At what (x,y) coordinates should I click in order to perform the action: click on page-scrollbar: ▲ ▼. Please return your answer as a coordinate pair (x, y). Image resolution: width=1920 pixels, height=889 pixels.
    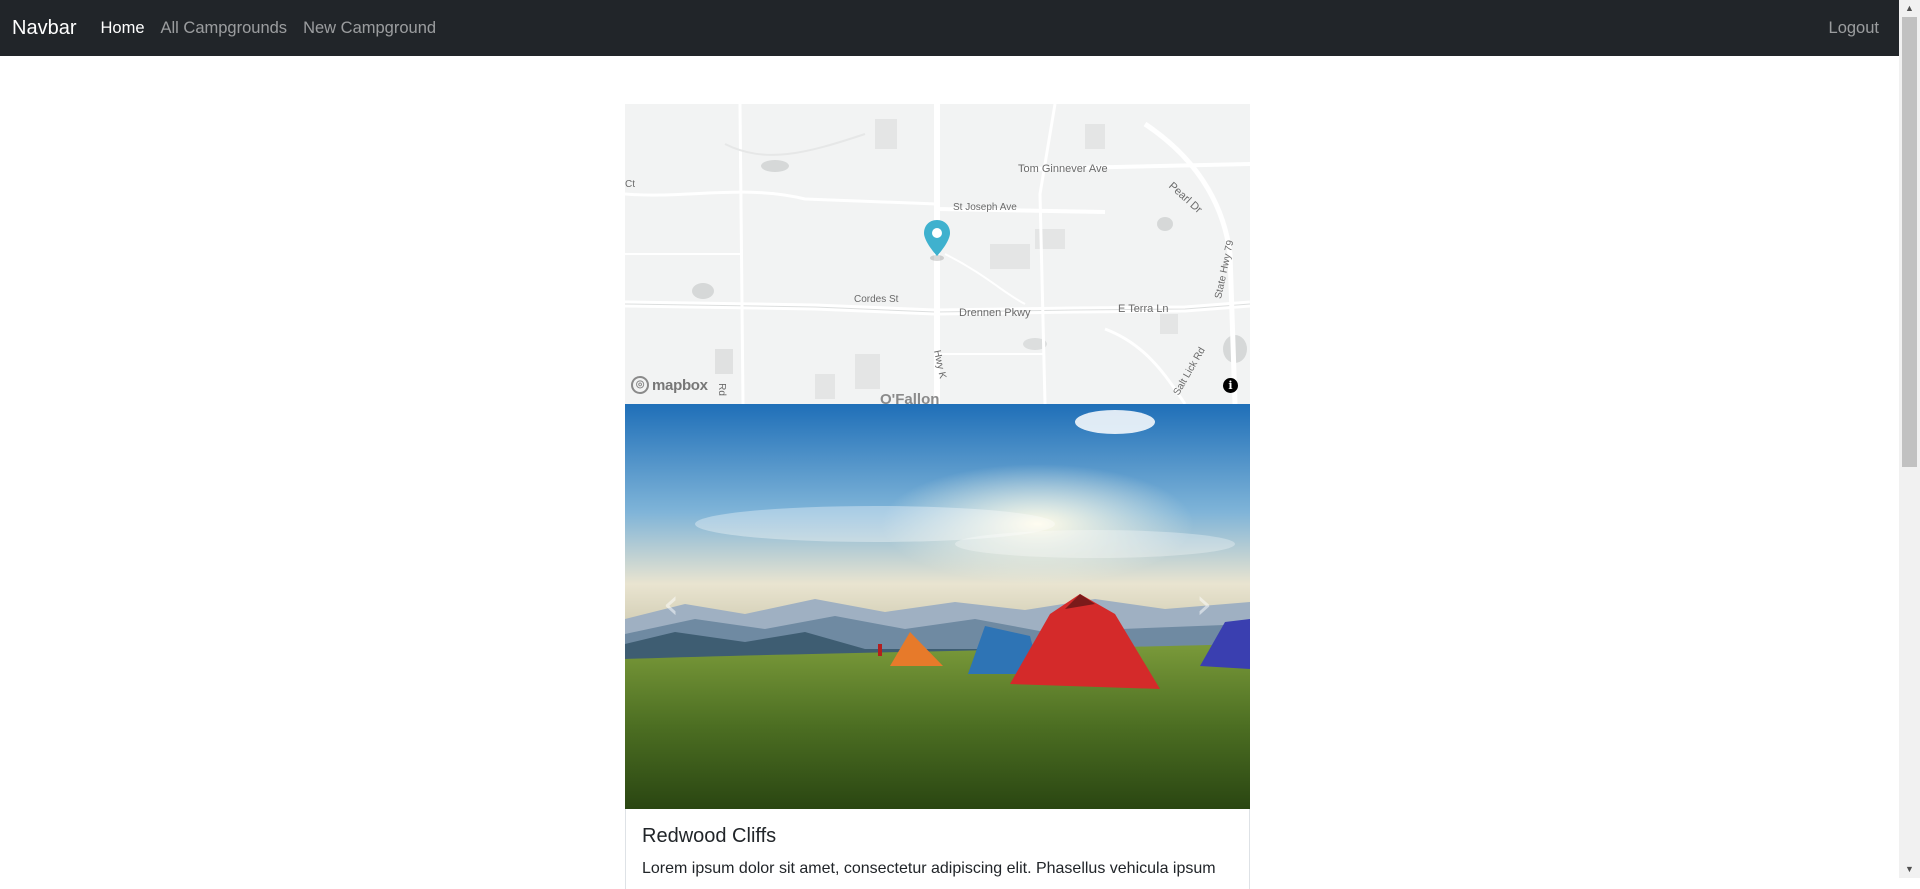
    Looking at the image, I should click on (1909, 439).